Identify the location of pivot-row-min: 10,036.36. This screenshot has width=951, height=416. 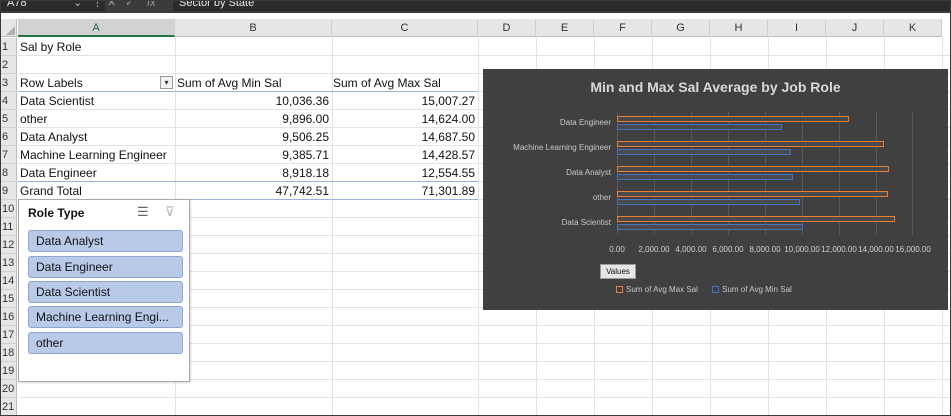
(253, 101).